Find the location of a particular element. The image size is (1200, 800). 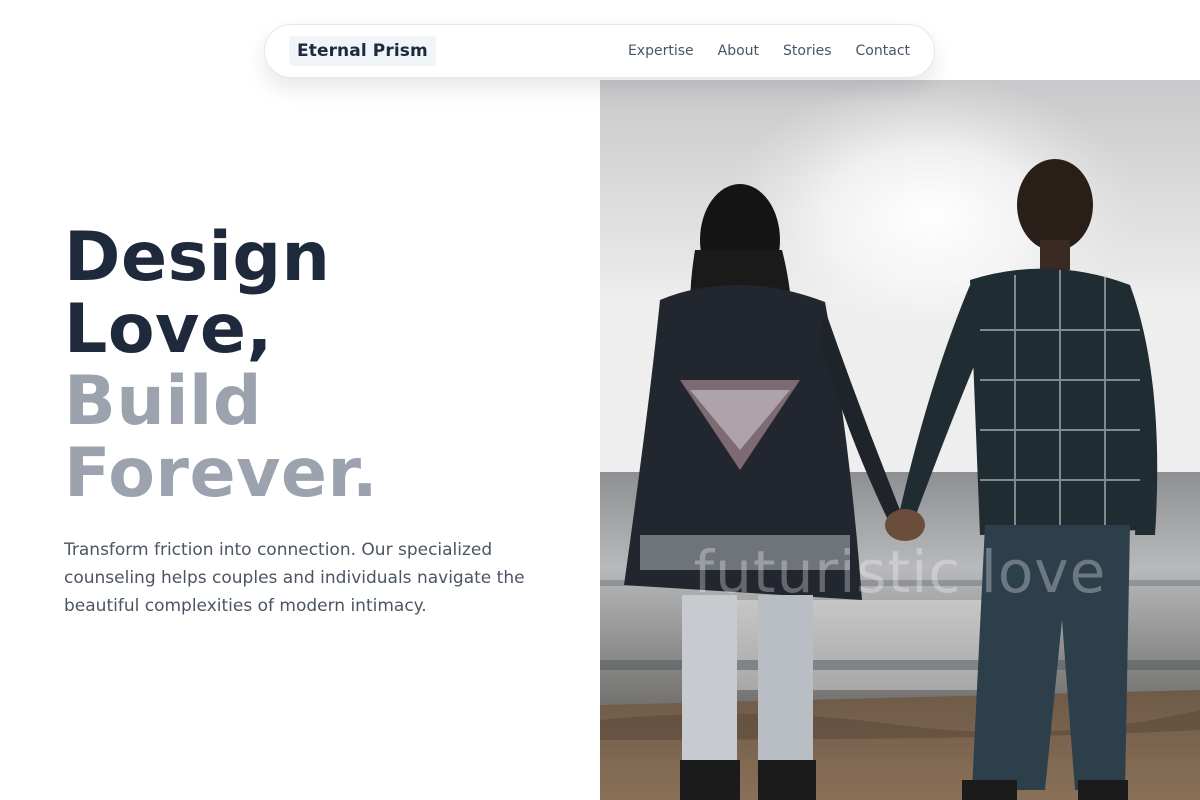

hero-title-line-2: Love, is located at coordinates (168, 329).